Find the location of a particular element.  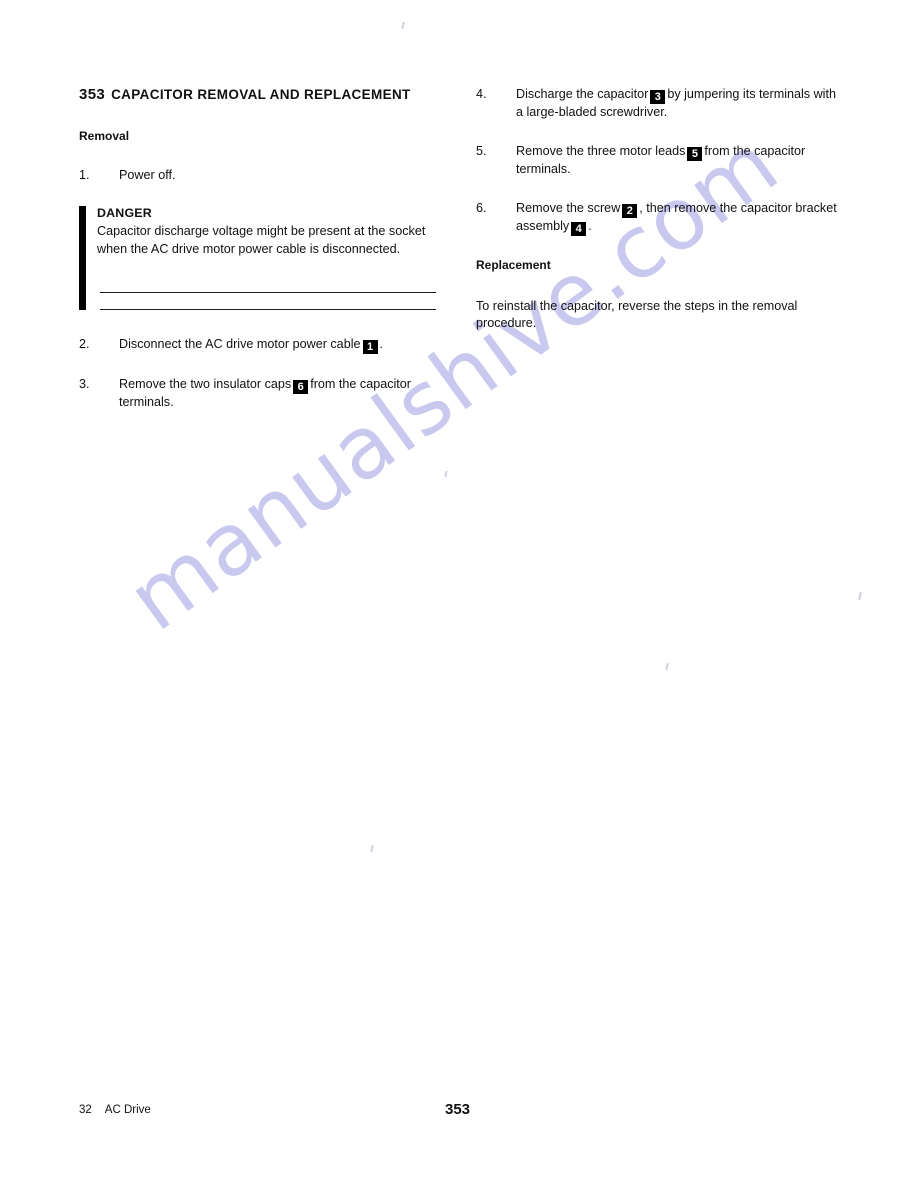

callout-badge-4: 4 is located at coordinates (579, 229).